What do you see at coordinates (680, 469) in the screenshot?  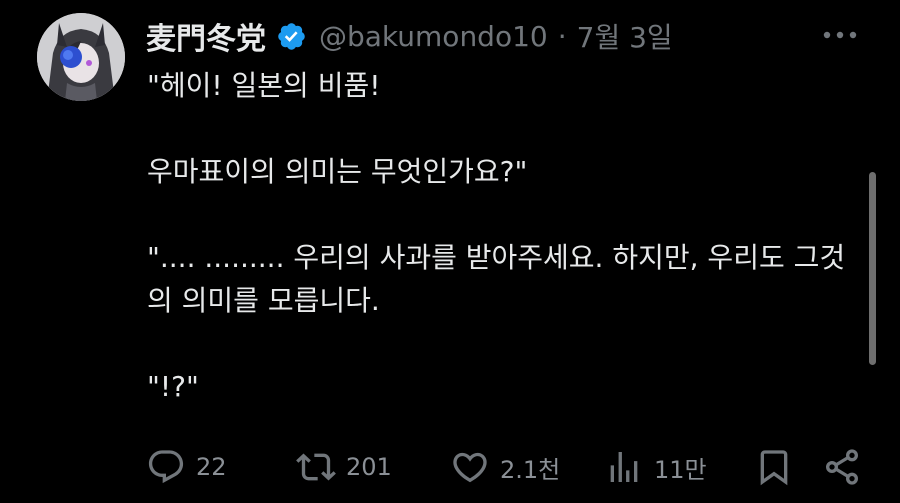 I see `views-count: 11만` at bounding box center [680, 469].